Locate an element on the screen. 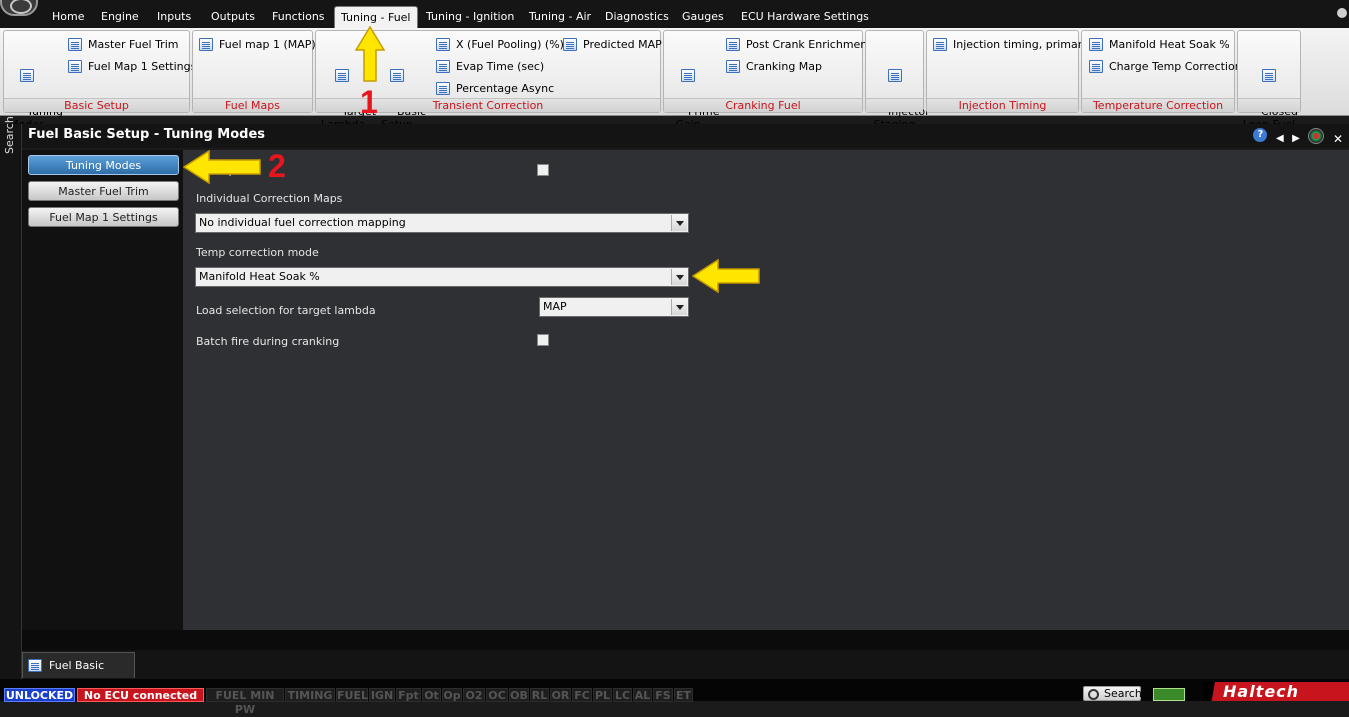 Image resolution: width=1349 pixels, height=717 pixels. group-label-fuel-maps: Fuel Maps is located at coordinates (252, 105).